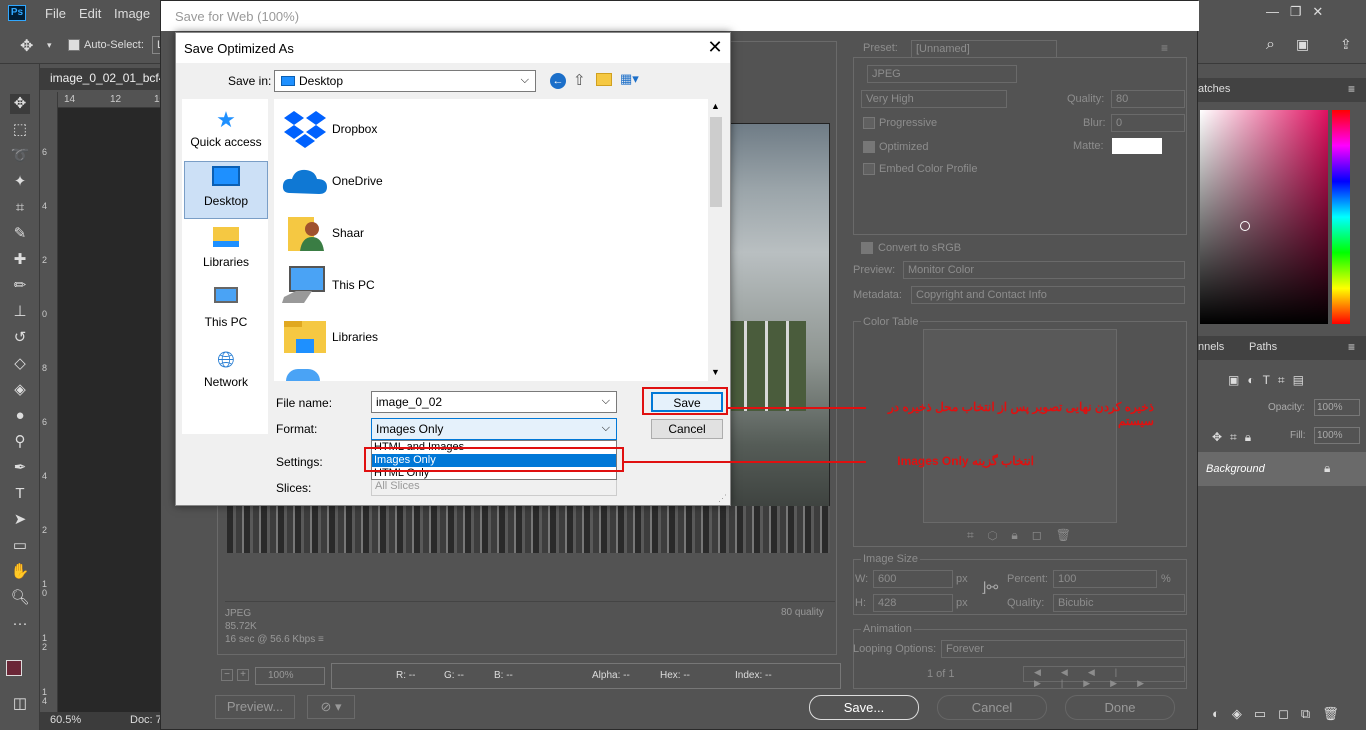  Describe the element at coordinates (716, 240) in the screenshot. I see `file-list-scrollbar: ▲ ▼` at that location.